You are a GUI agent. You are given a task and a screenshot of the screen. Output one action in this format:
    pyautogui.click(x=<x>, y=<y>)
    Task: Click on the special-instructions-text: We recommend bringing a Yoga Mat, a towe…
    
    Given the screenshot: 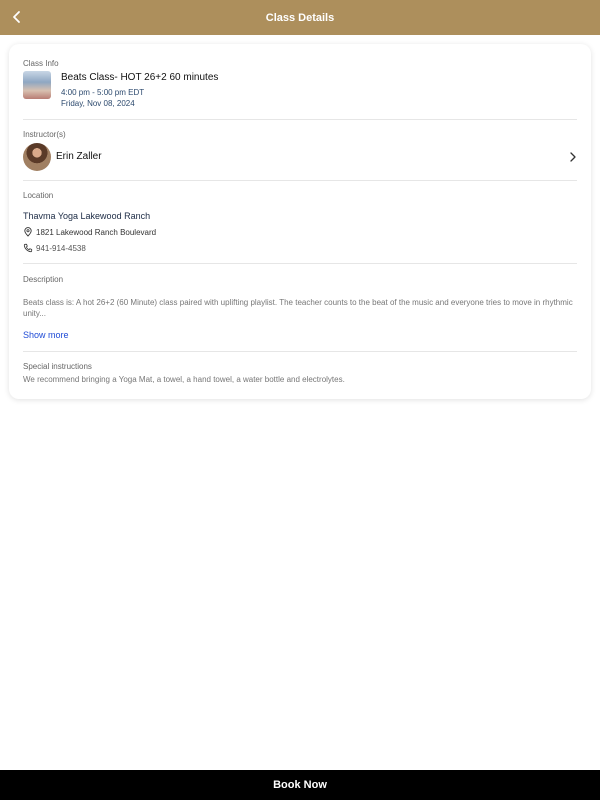 What is the action you would take?
    pyautogui.click(x=184, y=379)
    